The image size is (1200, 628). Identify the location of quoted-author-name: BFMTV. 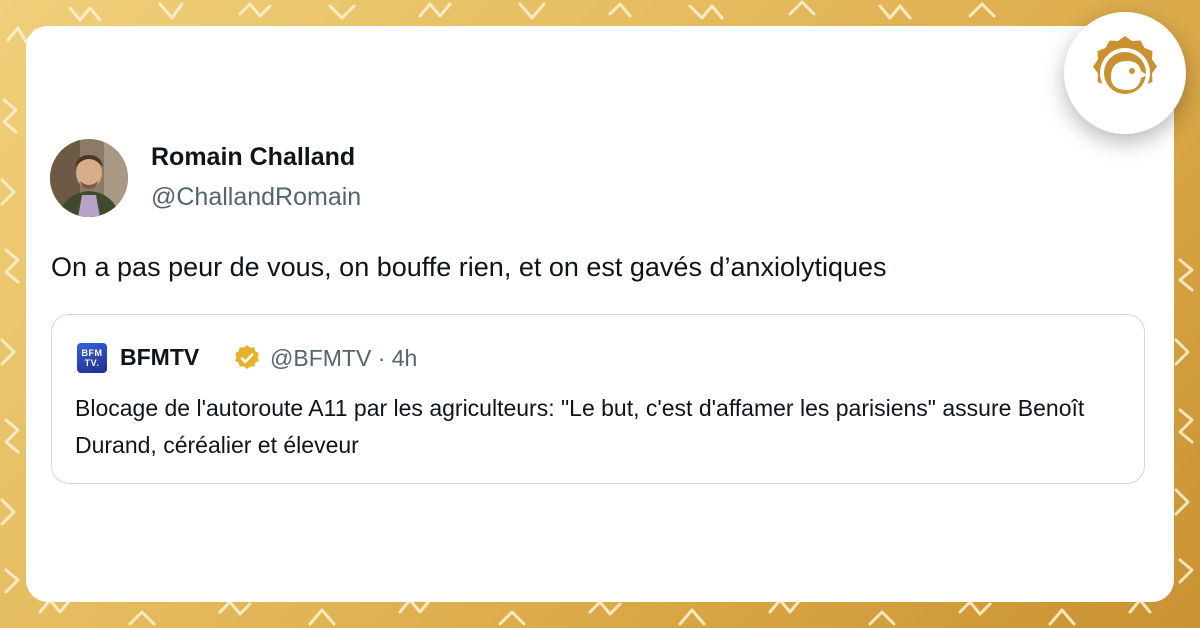
(159, 357).